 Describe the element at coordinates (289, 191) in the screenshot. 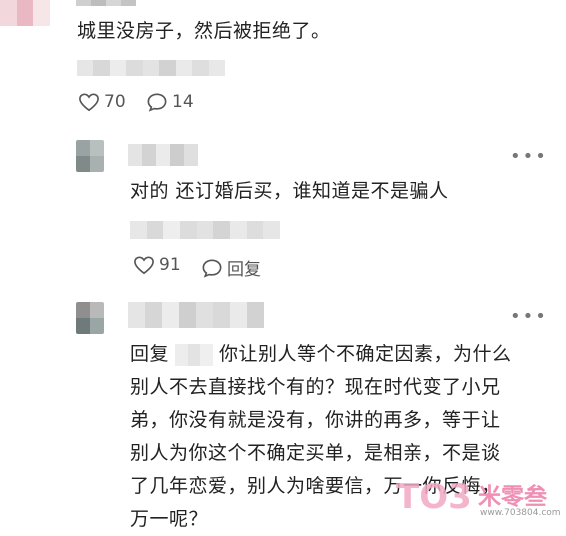

I see `reply-text: 对的 还订婚后买，谁知道是不是骗人` at that location.